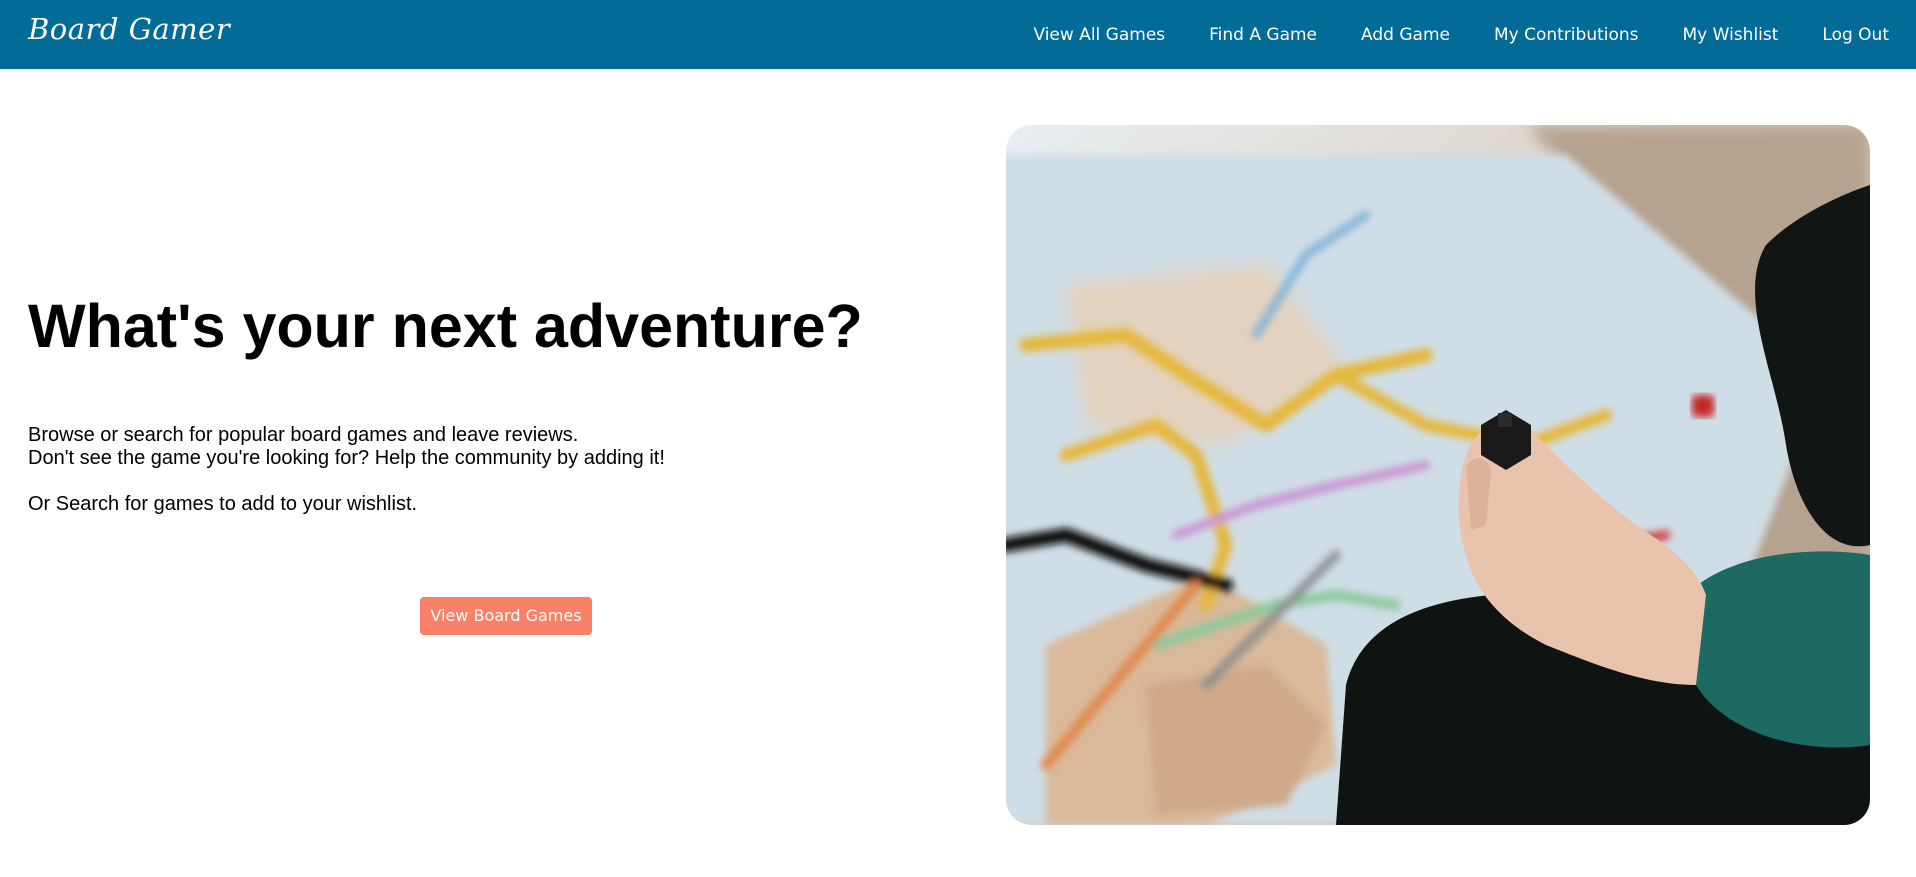  Describe the element at coordinates (1566, 35) in the screenshot. I see `nav-my-contributions: My Contributions` at that location.